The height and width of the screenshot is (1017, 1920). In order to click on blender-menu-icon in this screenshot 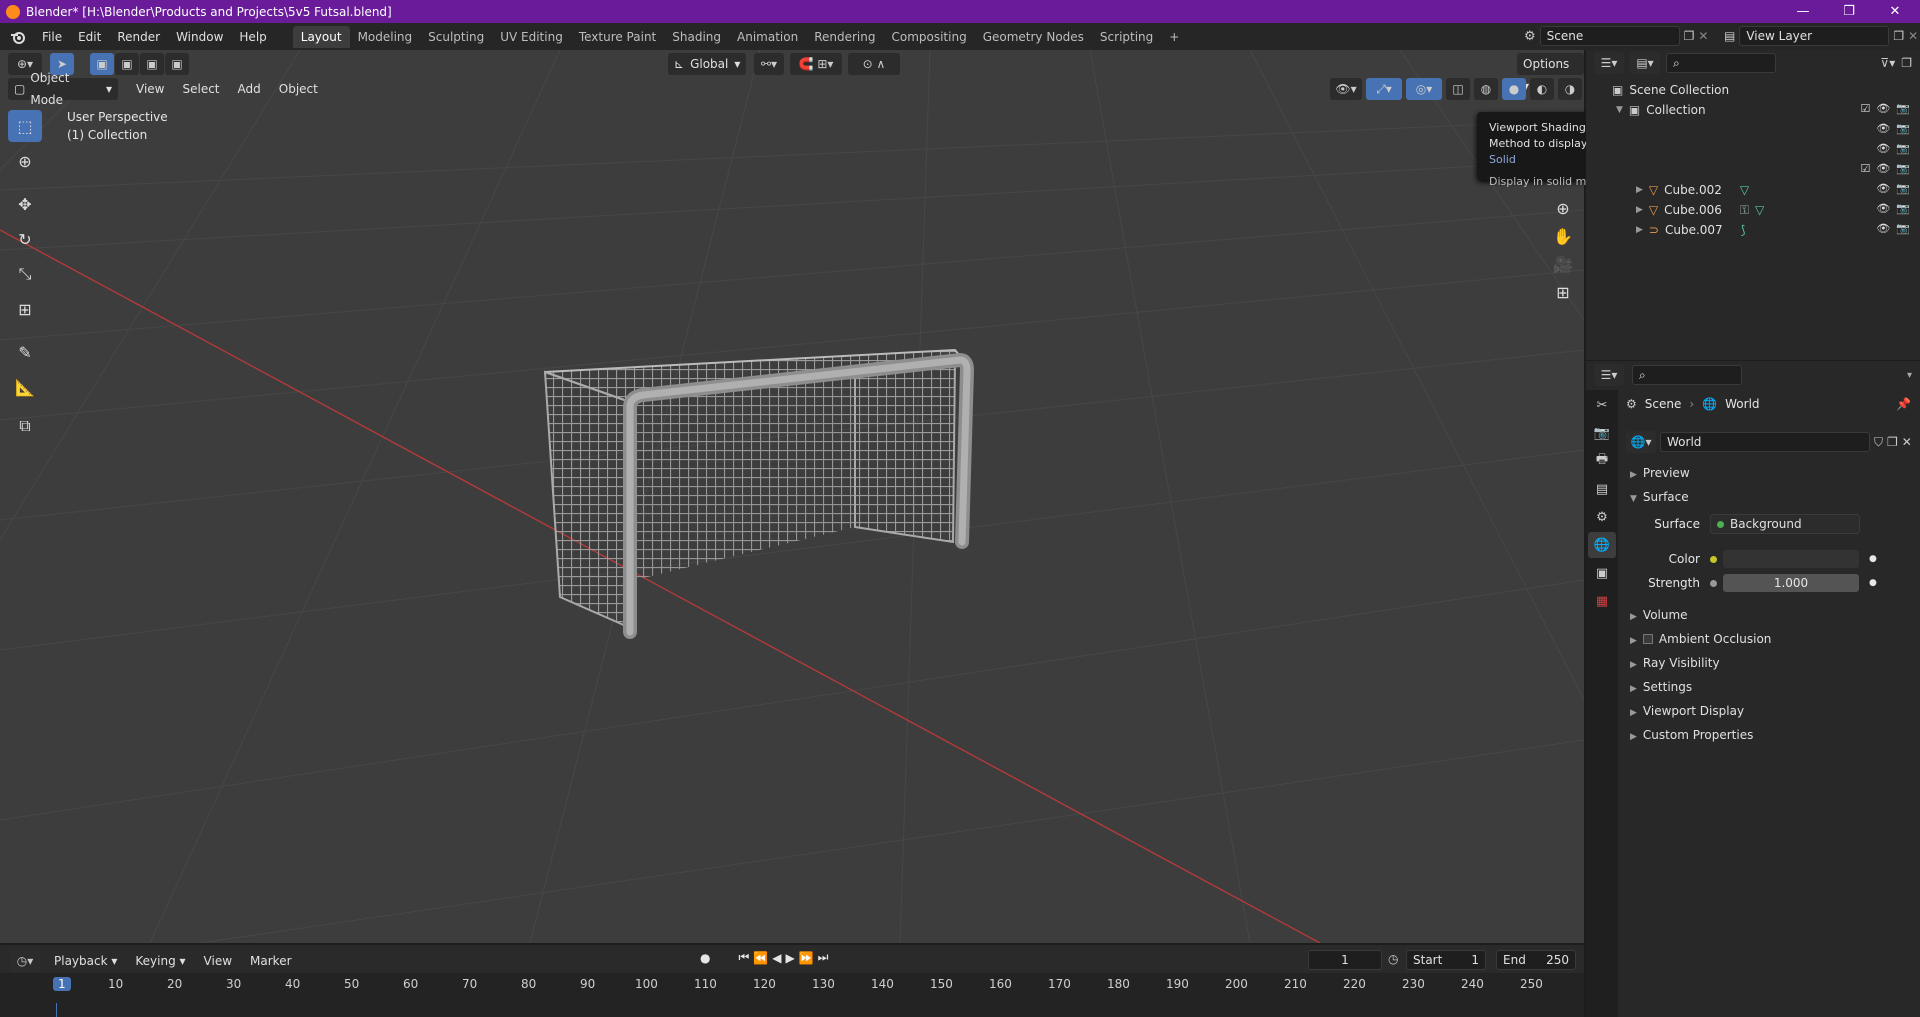, I will do `click(18, 37)`.